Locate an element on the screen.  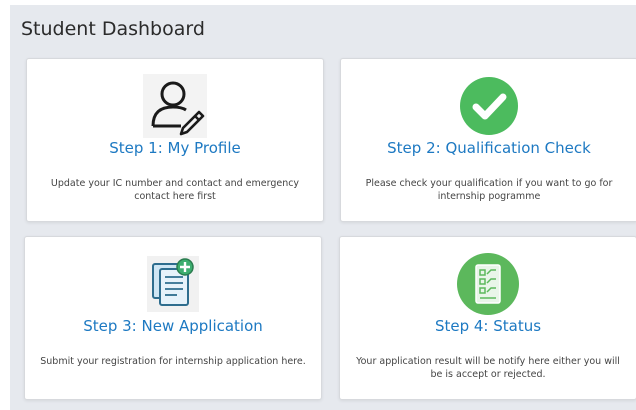
checklist-icon is located at coordinates (488, 284).